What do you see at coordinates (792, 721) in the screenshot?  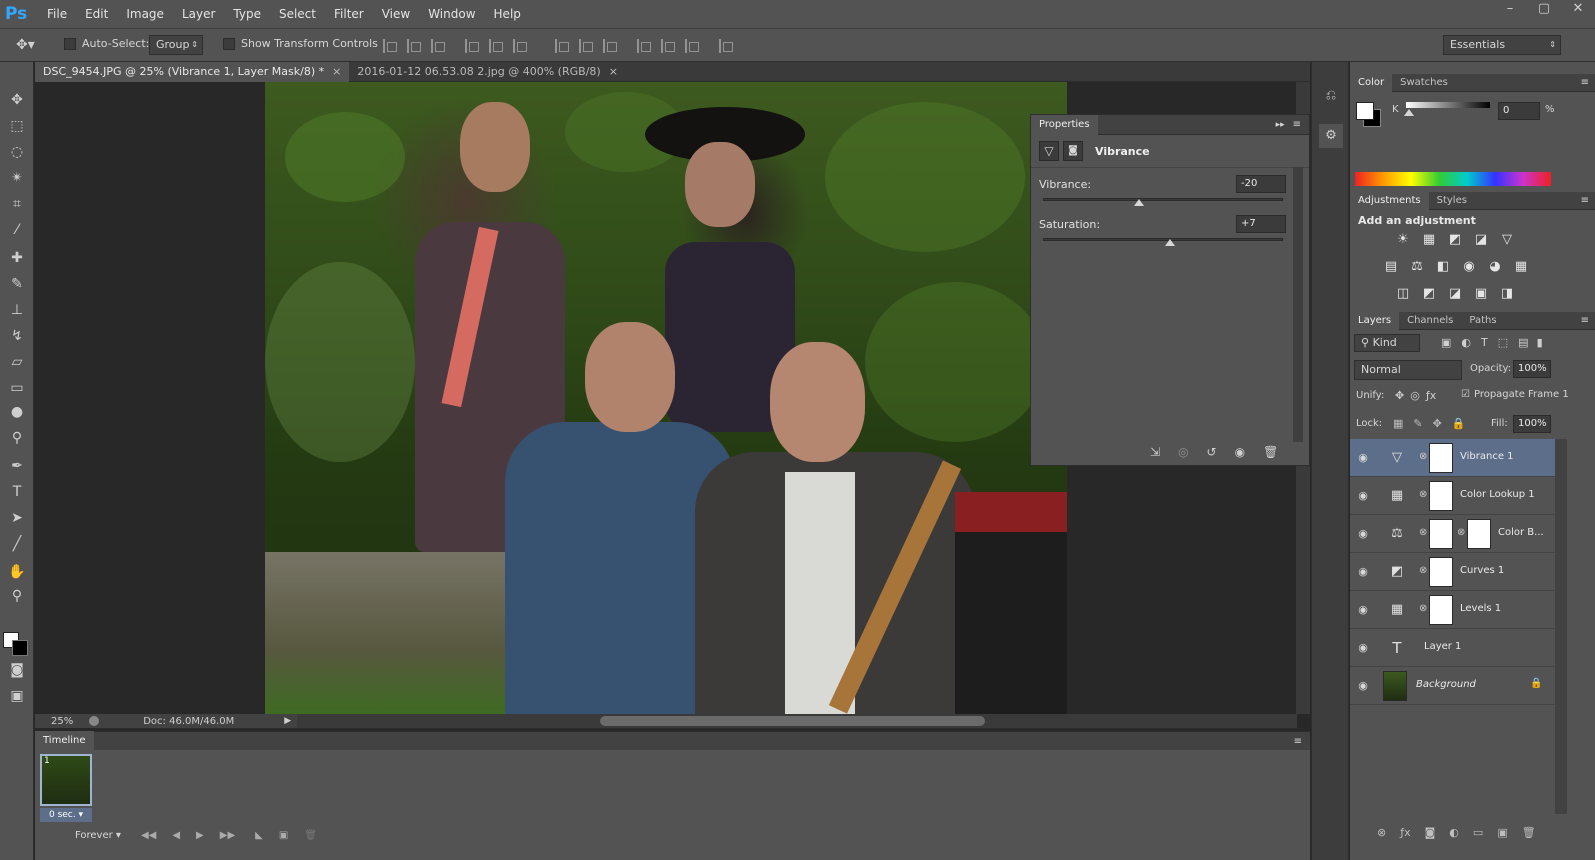 I see `horizontal-scroll-thumb` at bounding box center [792, 721].